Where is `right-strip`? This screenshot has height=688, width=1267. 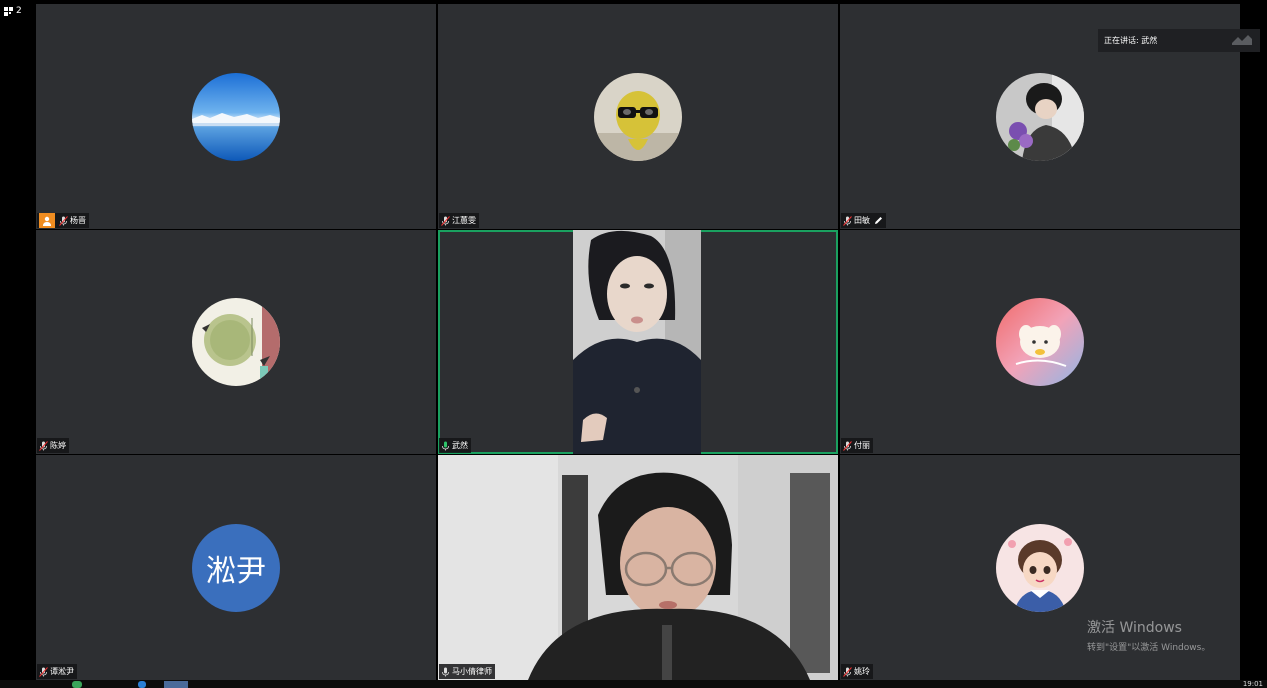
right-strip is located at coordinates (1253, 344).